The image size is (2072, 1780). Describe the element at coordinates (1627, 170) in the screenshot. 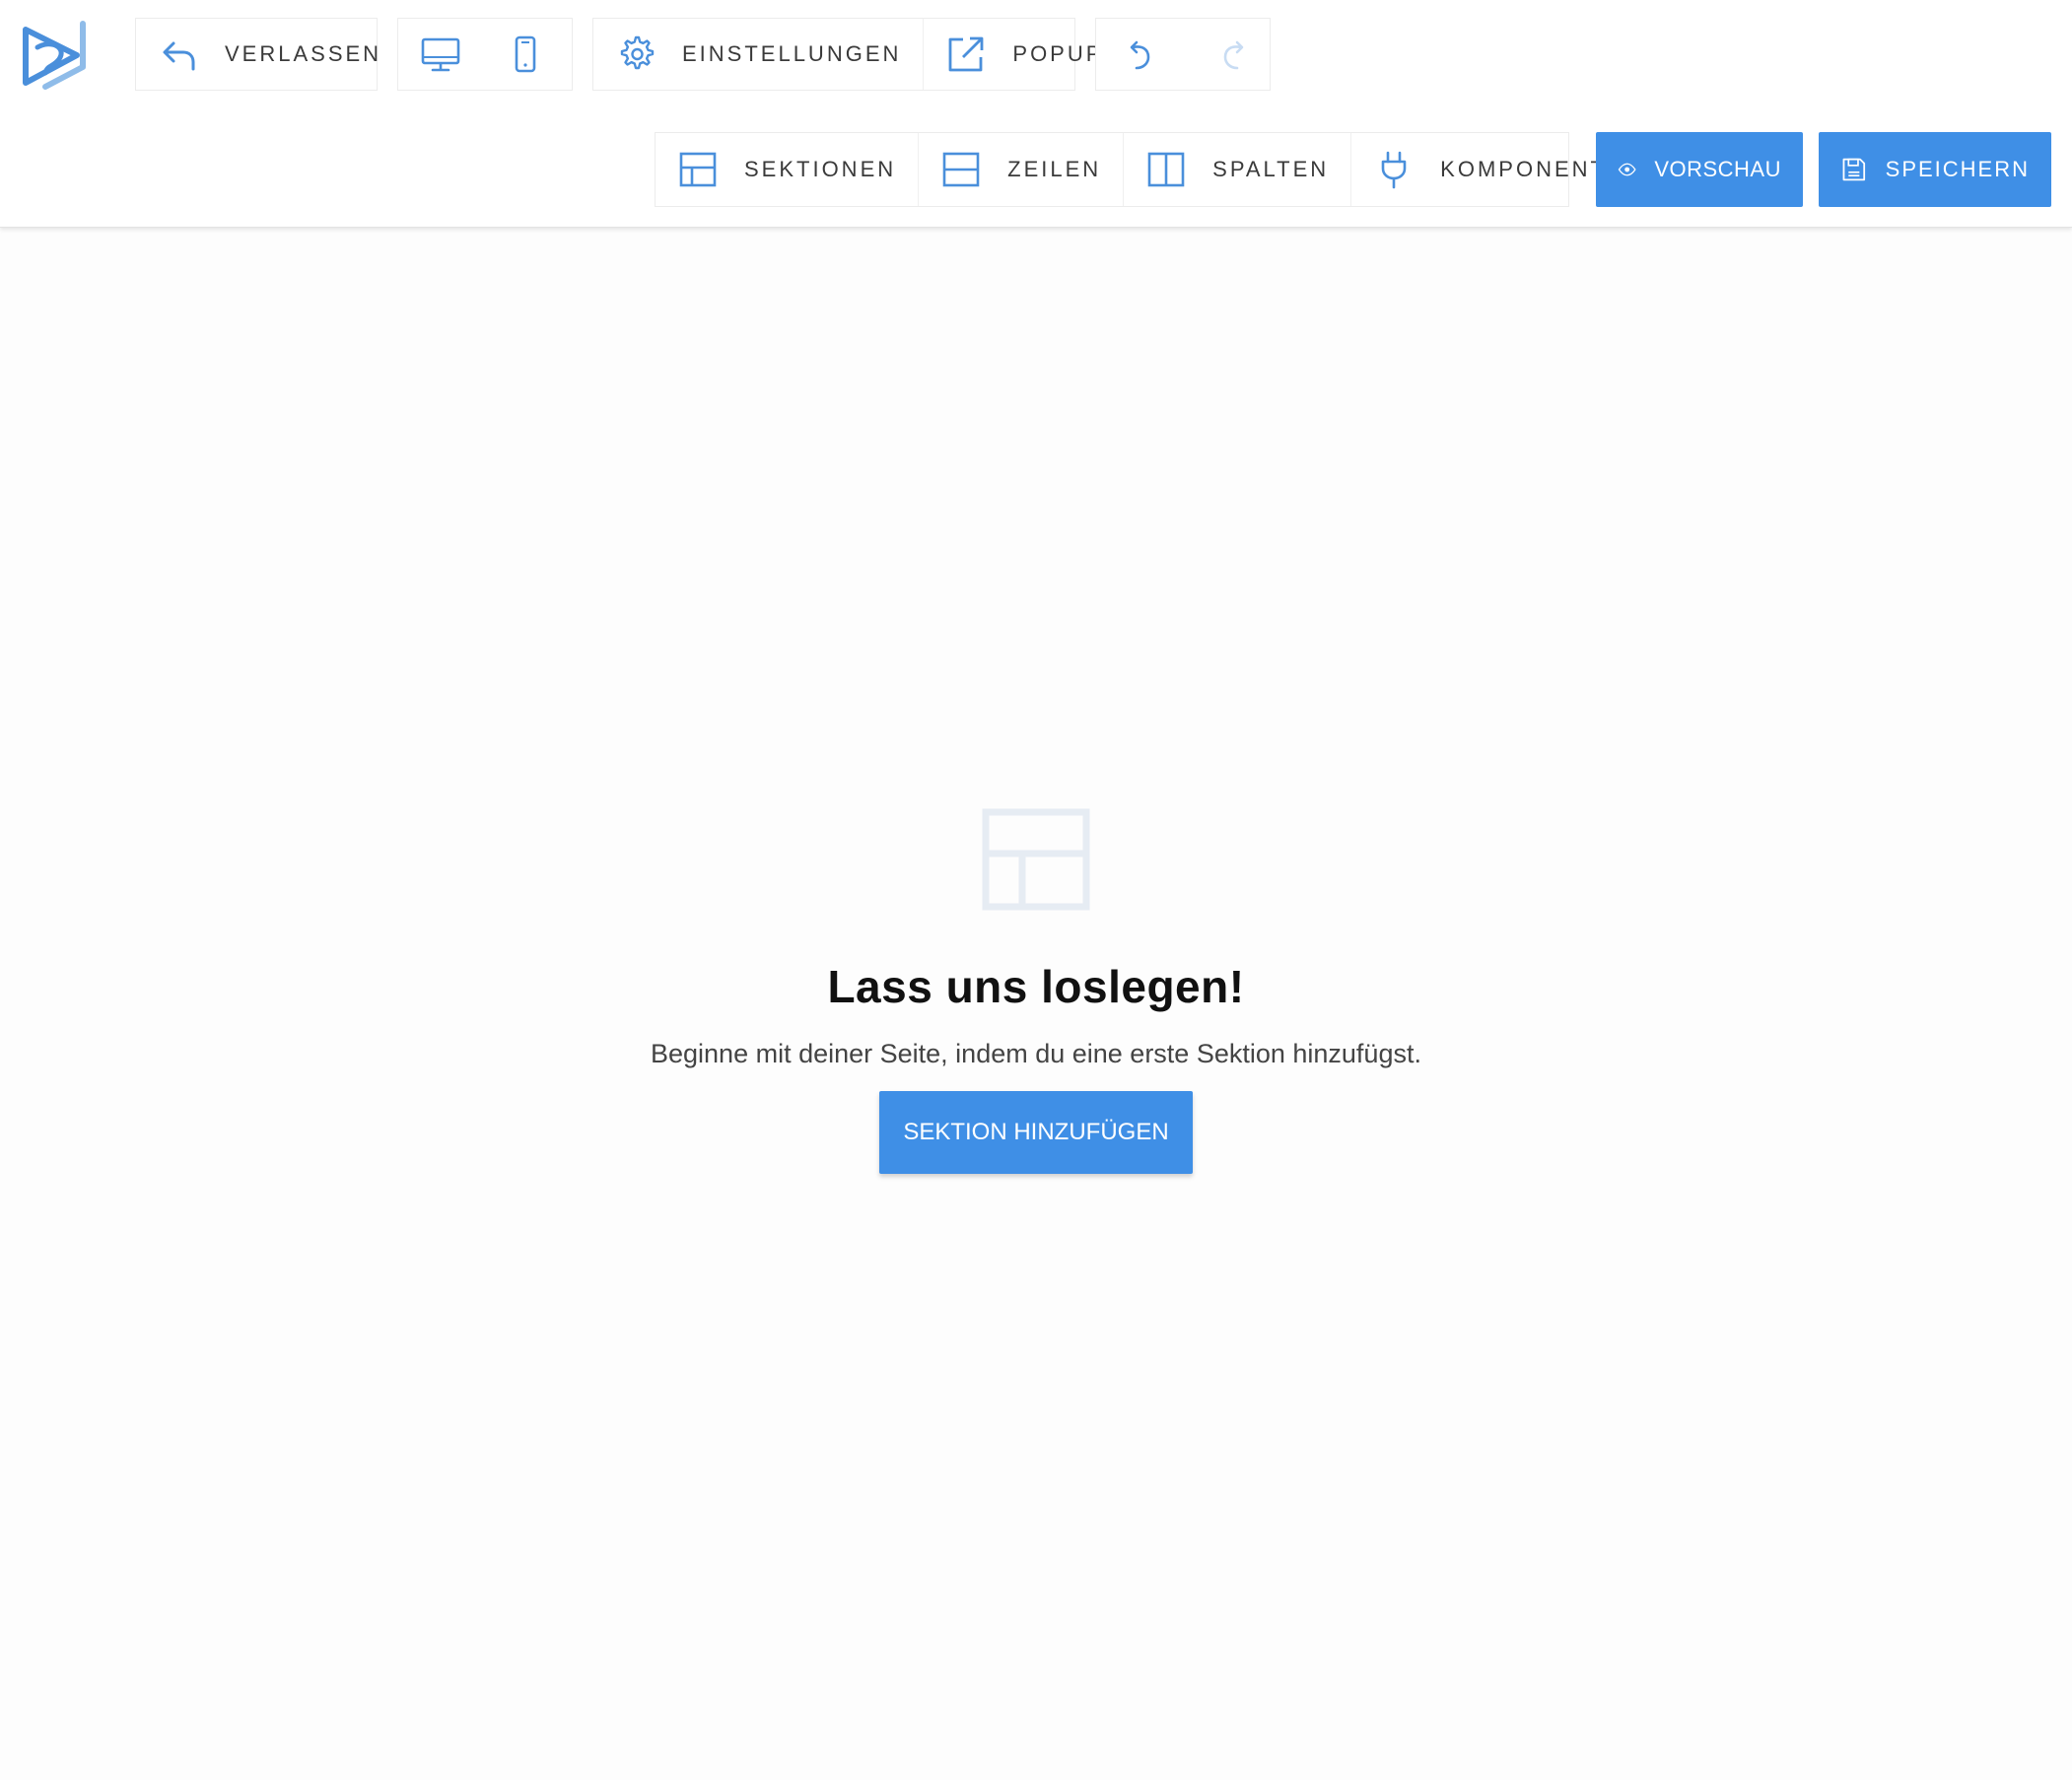

I see `eye-icon` at that location.